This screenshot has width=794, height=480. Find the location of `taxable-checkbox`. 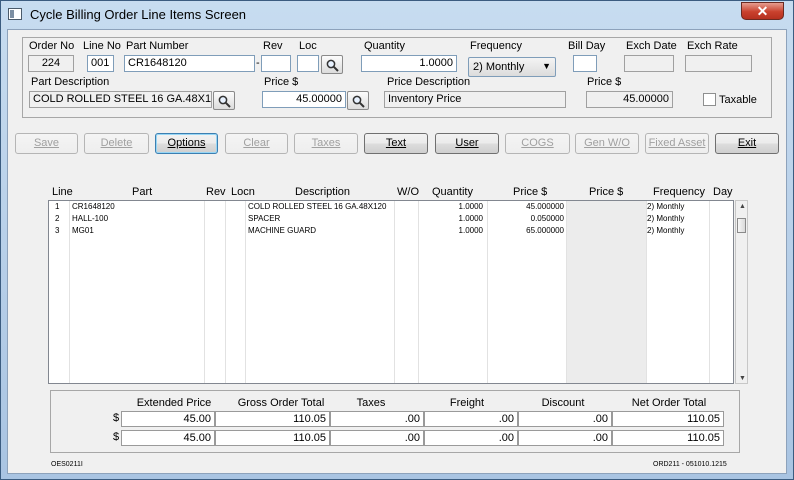

taxable-checkbox is located at coordinates (709, 99).